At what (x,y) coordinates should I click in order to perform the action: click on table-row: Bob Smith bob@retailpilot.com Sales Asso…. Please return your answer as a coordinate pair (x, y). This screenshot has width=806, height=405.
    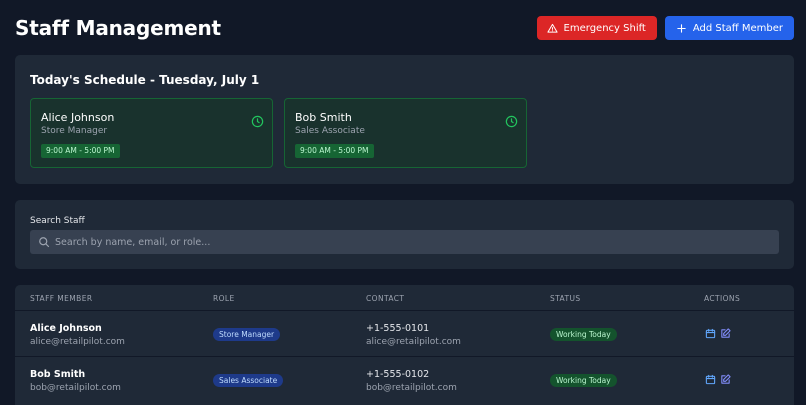
    Looking at the image, I should click on (404, 379).